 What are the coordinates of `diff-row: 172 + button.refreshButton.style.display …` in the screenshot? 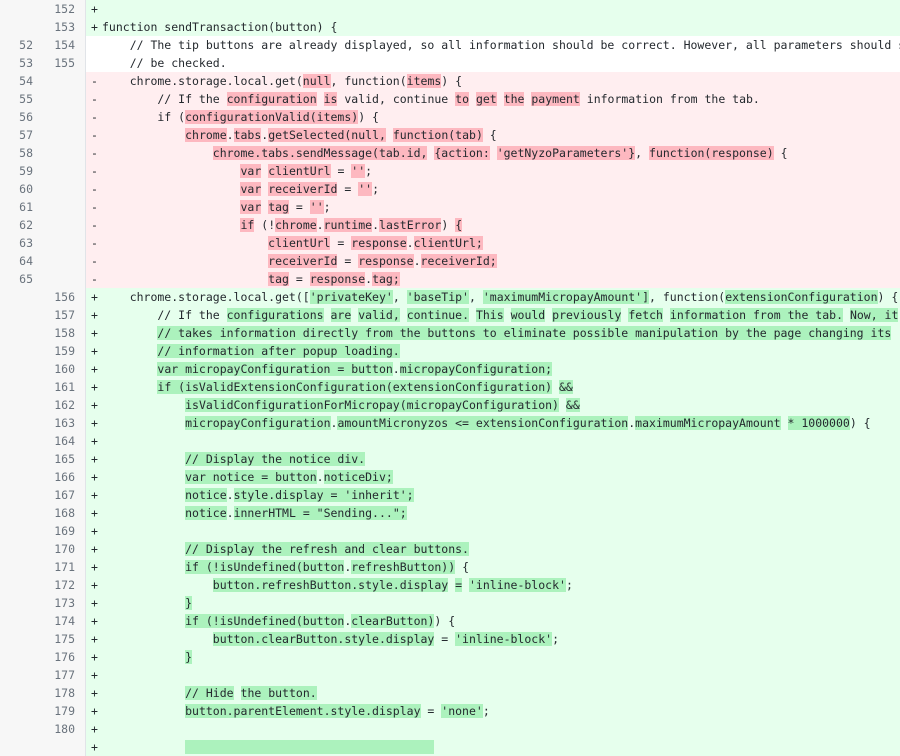 It's located at (450, 585).